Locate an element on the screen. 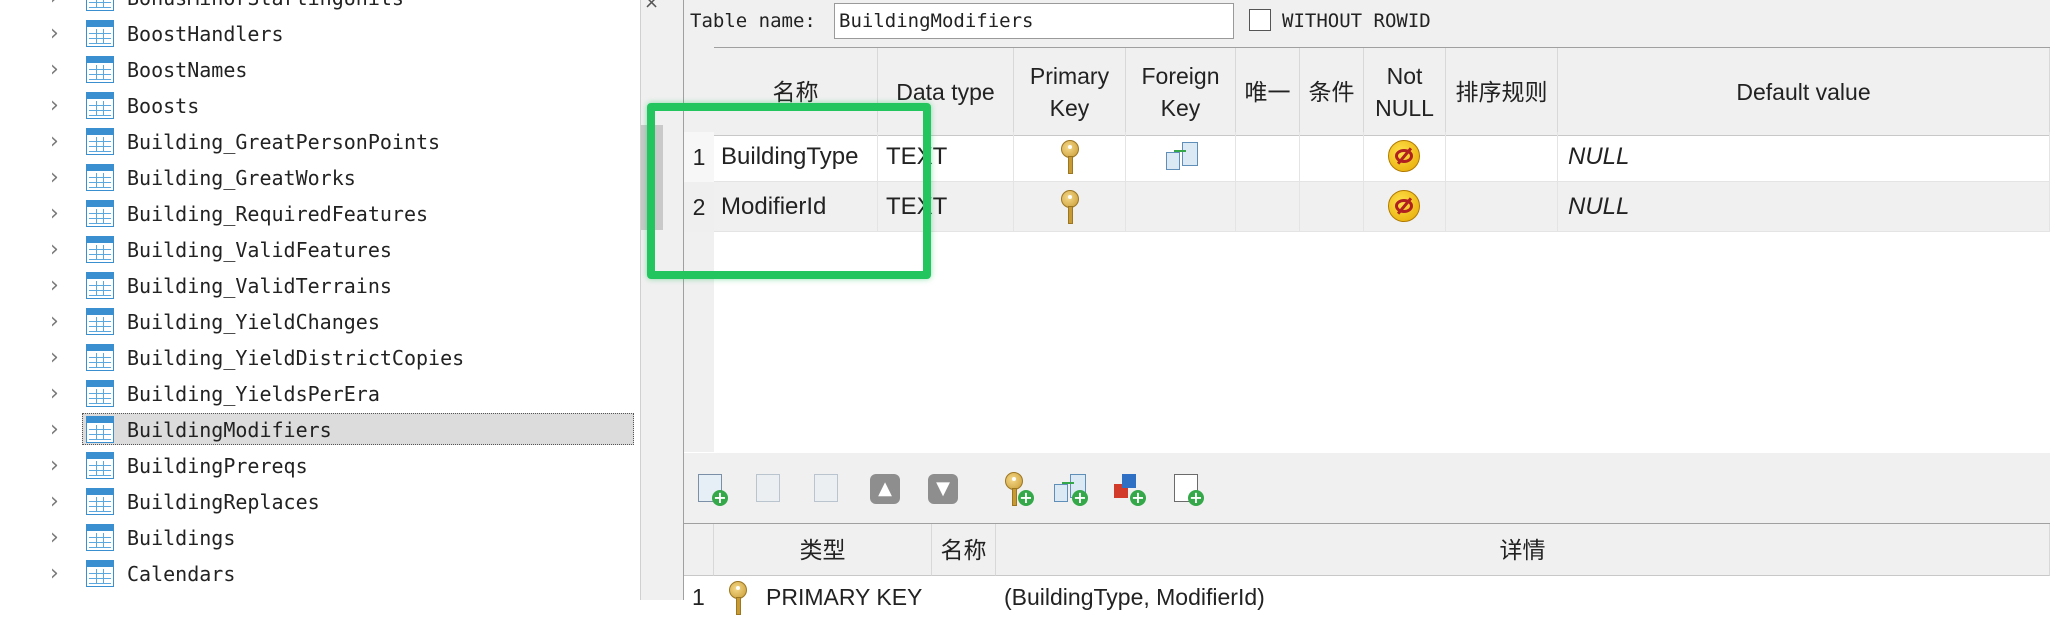 This screenshot has height=617, width=2050. tree-item-label: Building_YieldDistrictCopies is located at coordinates (296, 358).